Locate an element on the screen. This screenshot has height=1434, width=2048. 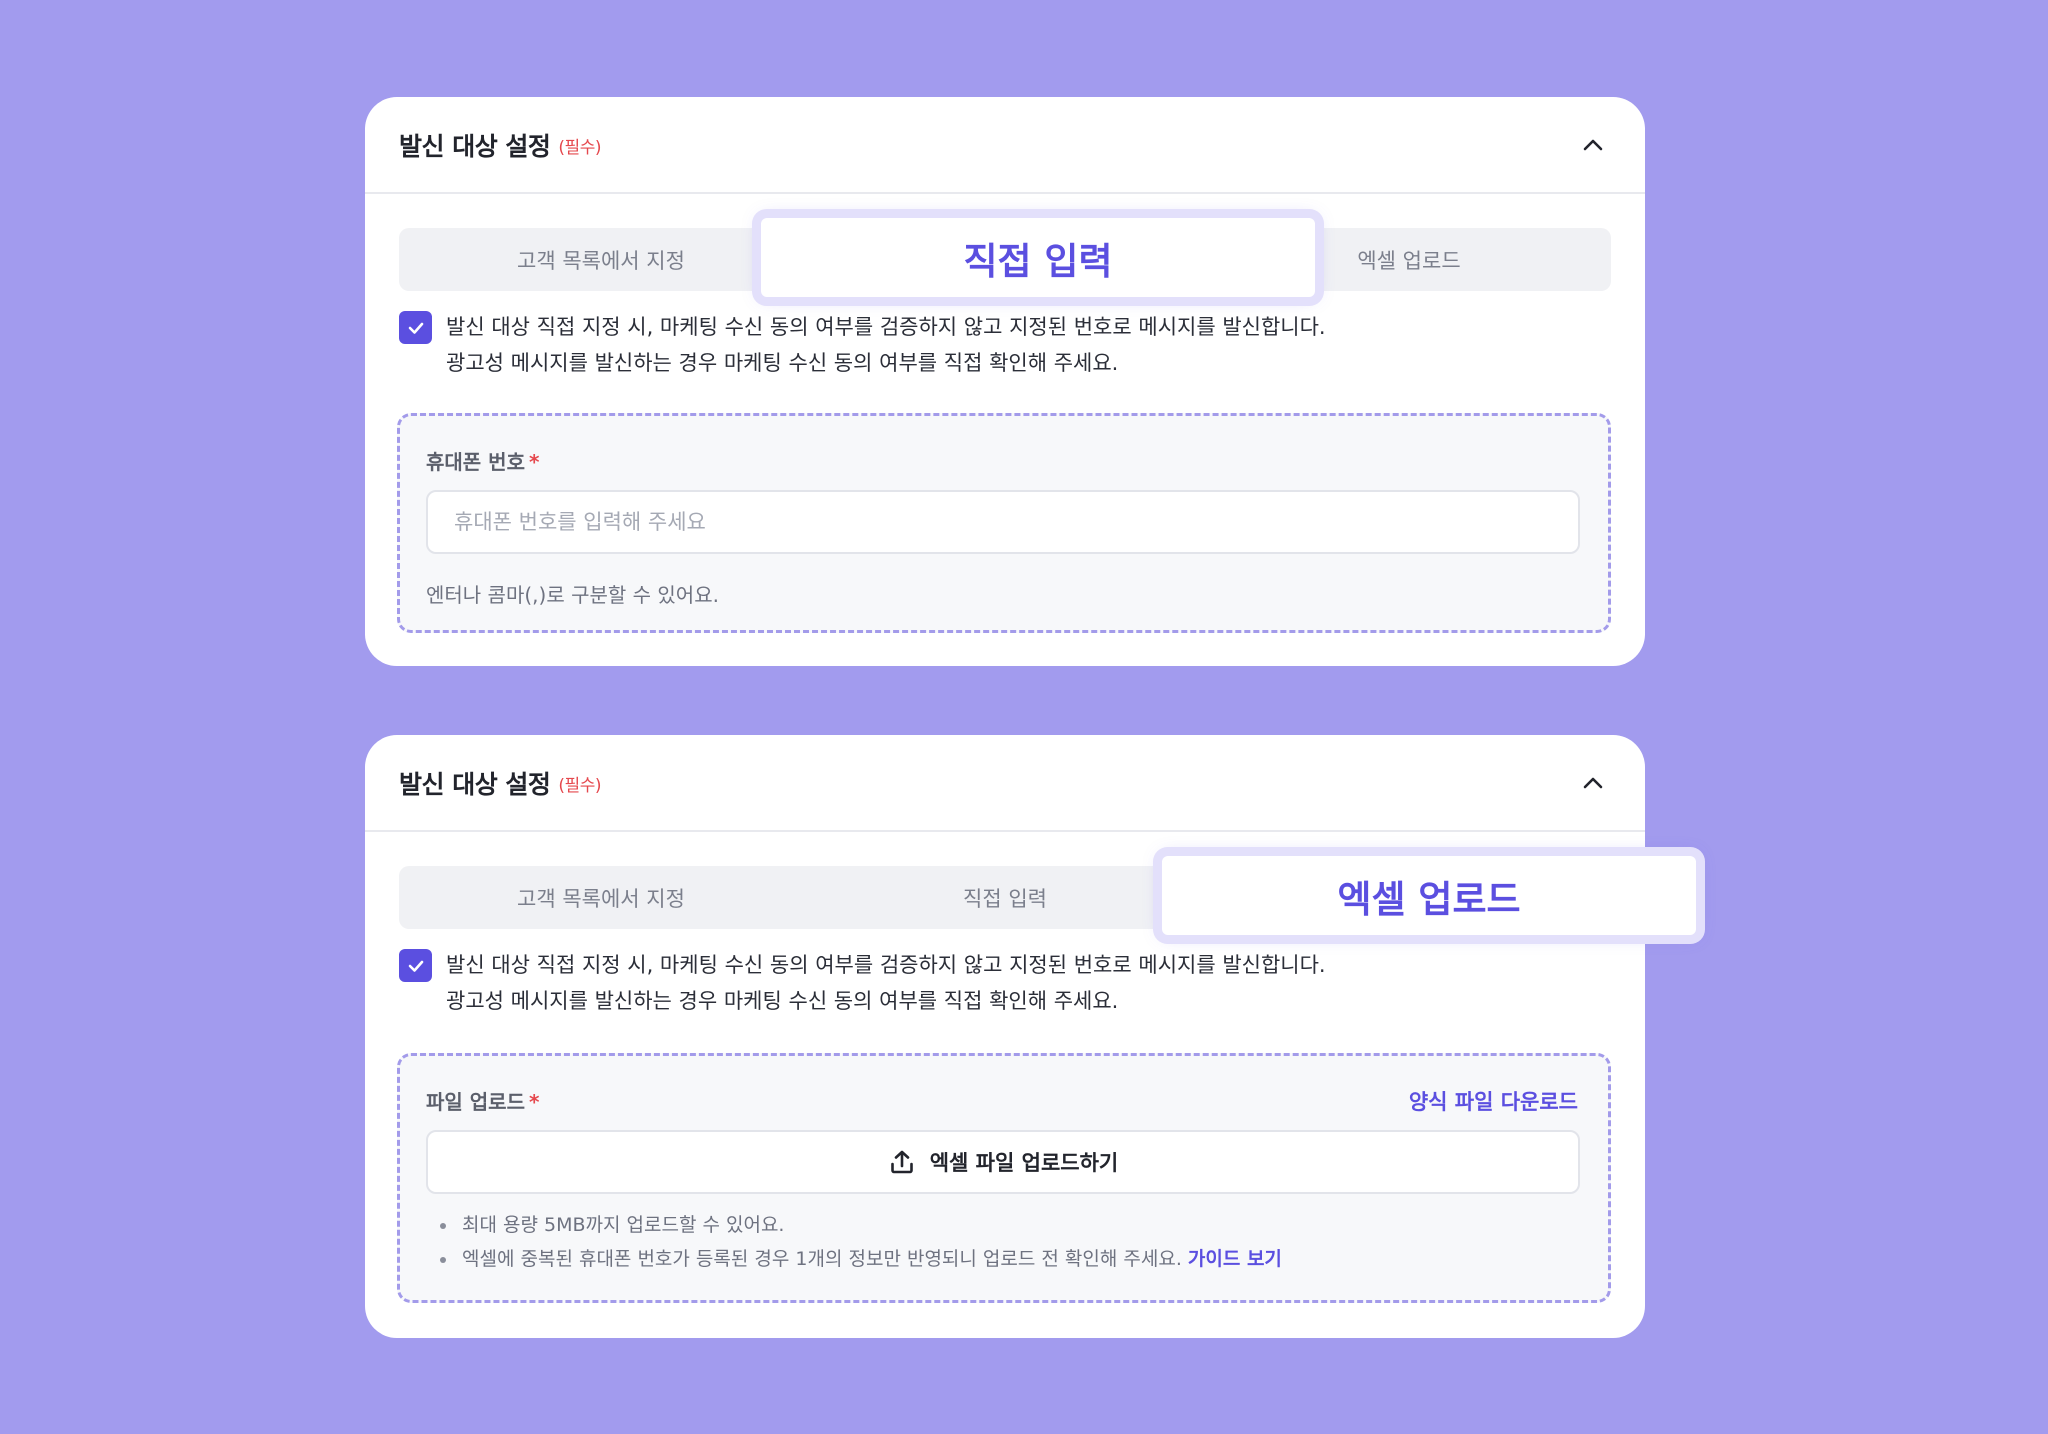
phone-field-box: 휴대폰 번호* 엔터나 콤마(,)로 구분할 수 있어요. is located at coordinates (1004, 523).